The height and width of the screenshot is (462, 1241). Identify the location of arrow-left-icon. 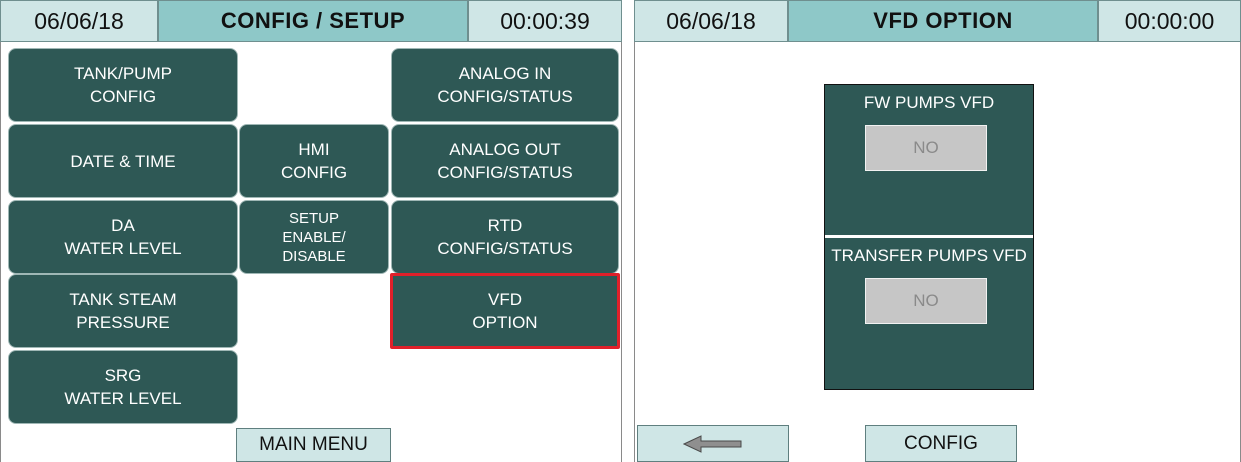
(712, 443).